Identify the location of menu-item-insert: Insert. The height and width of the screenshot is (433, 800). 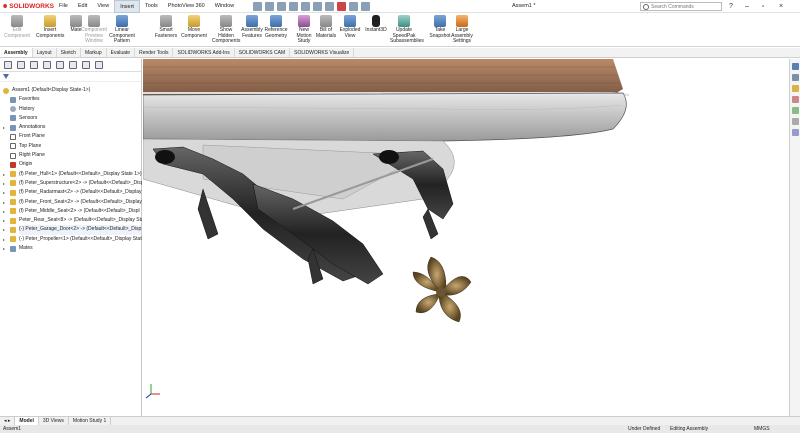
(127, 6).